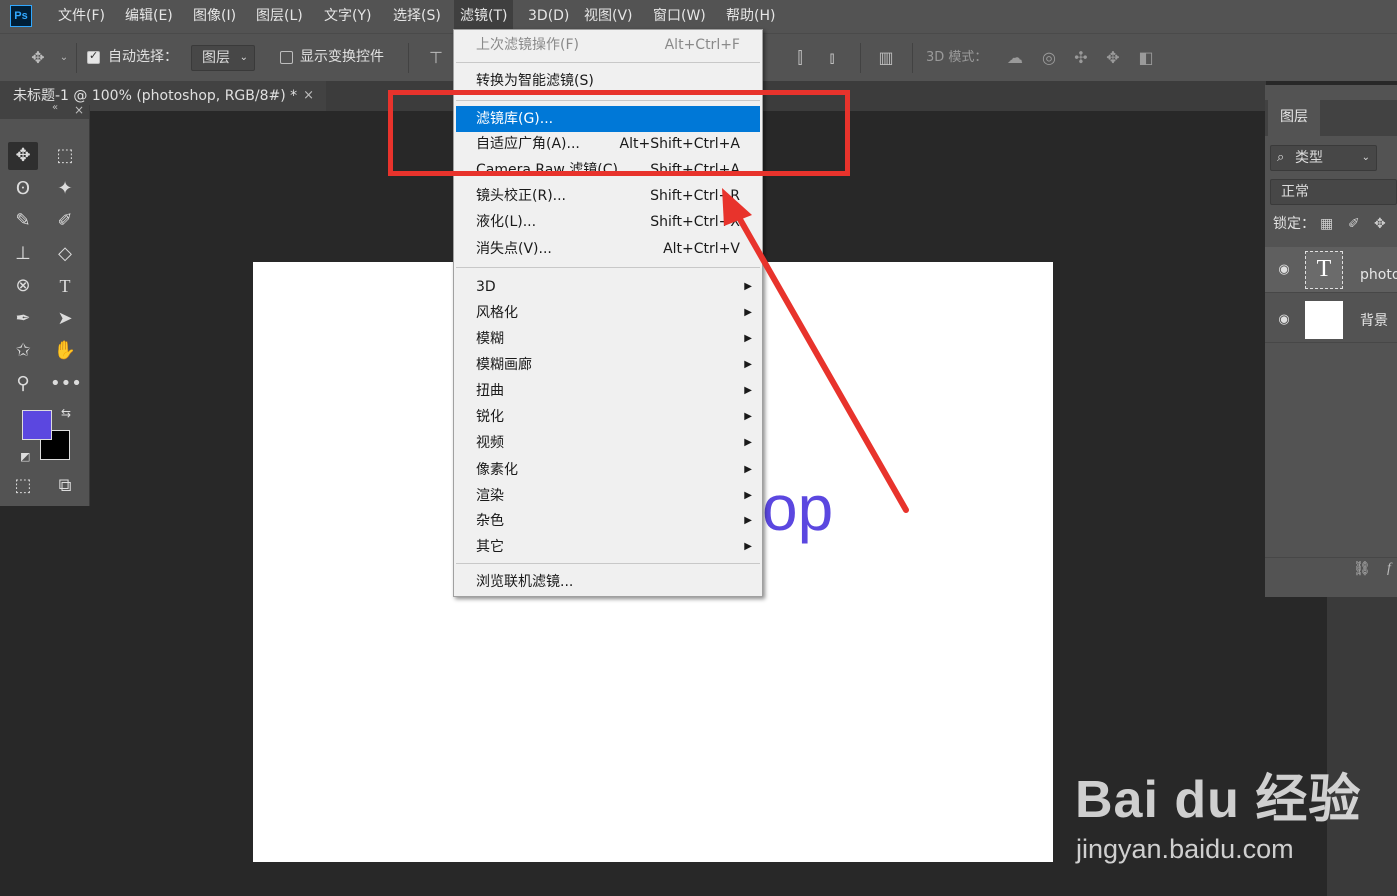 The image size is (1397, 896). Describe the element at coordinates (1218, 800) in the screenshot. I see `watermark-logo: Bai du 经验` at that location.